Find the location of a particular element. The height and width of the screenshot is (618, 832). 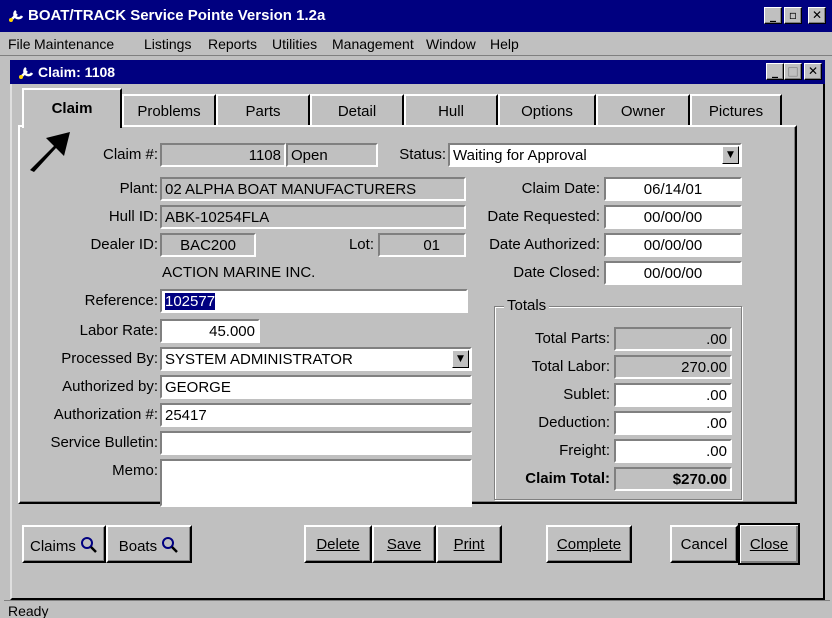

memo-textarea is located at coordinates (316, 483).